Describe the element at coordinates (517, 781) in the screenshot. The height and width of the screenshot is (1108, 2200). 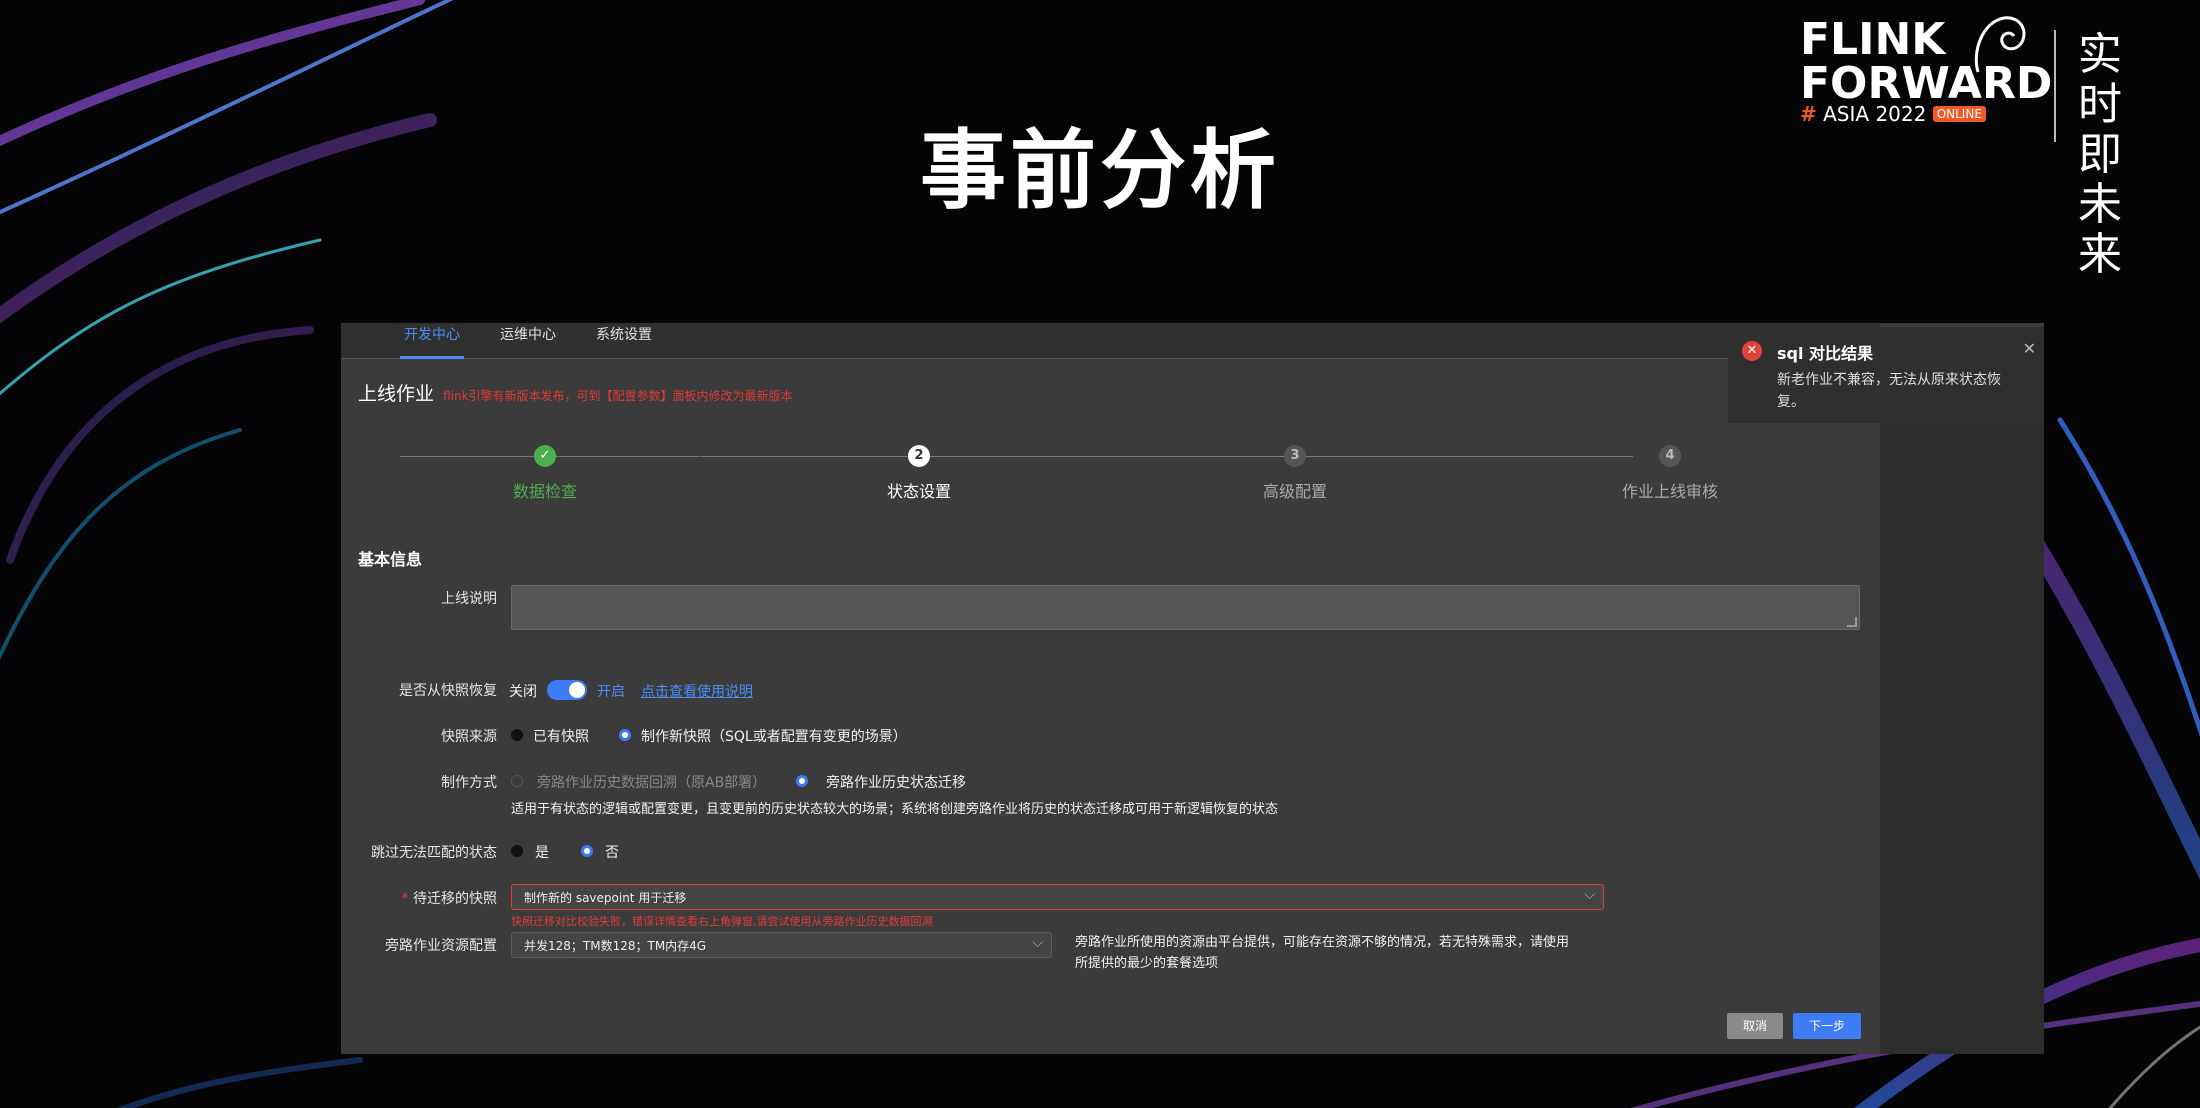
I see `radio-backfill` at that location.